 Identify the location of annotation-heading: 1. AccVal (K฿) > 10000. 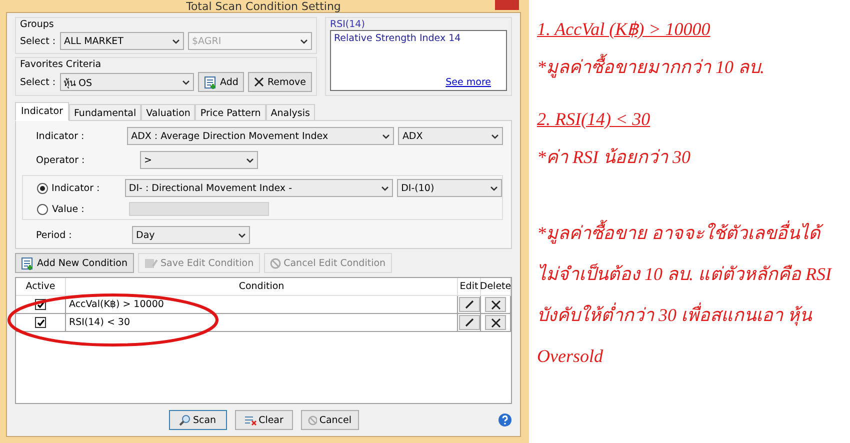
(624, 29).